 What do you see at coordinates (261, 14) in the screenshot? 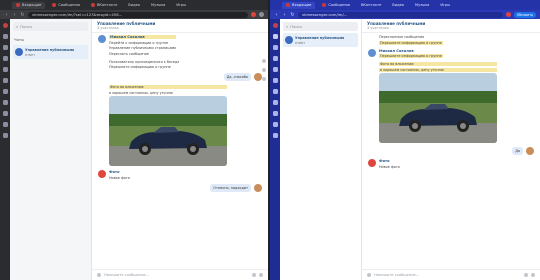
I see `profile-icon` at bounding box center [261, 14].